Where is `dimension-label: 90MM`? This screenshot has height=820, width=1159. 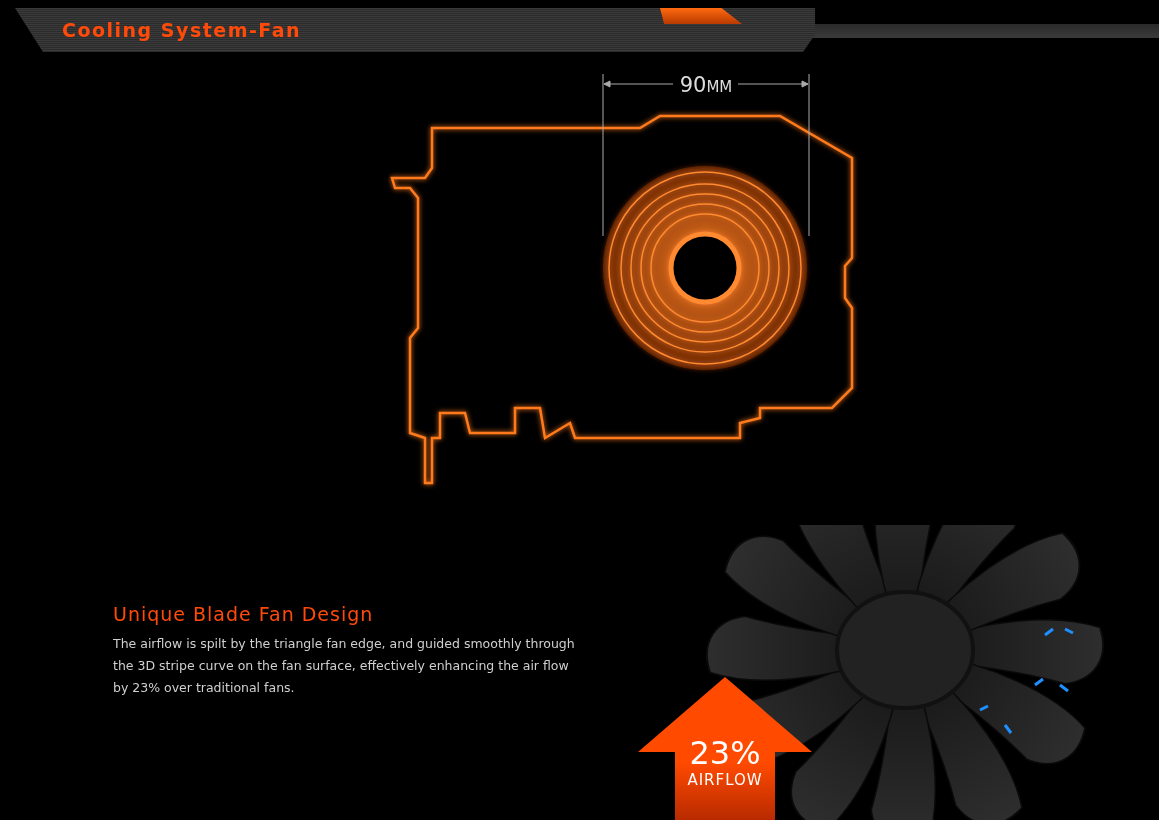 dimension-label: 90MM is located at coordinates (706, 85).